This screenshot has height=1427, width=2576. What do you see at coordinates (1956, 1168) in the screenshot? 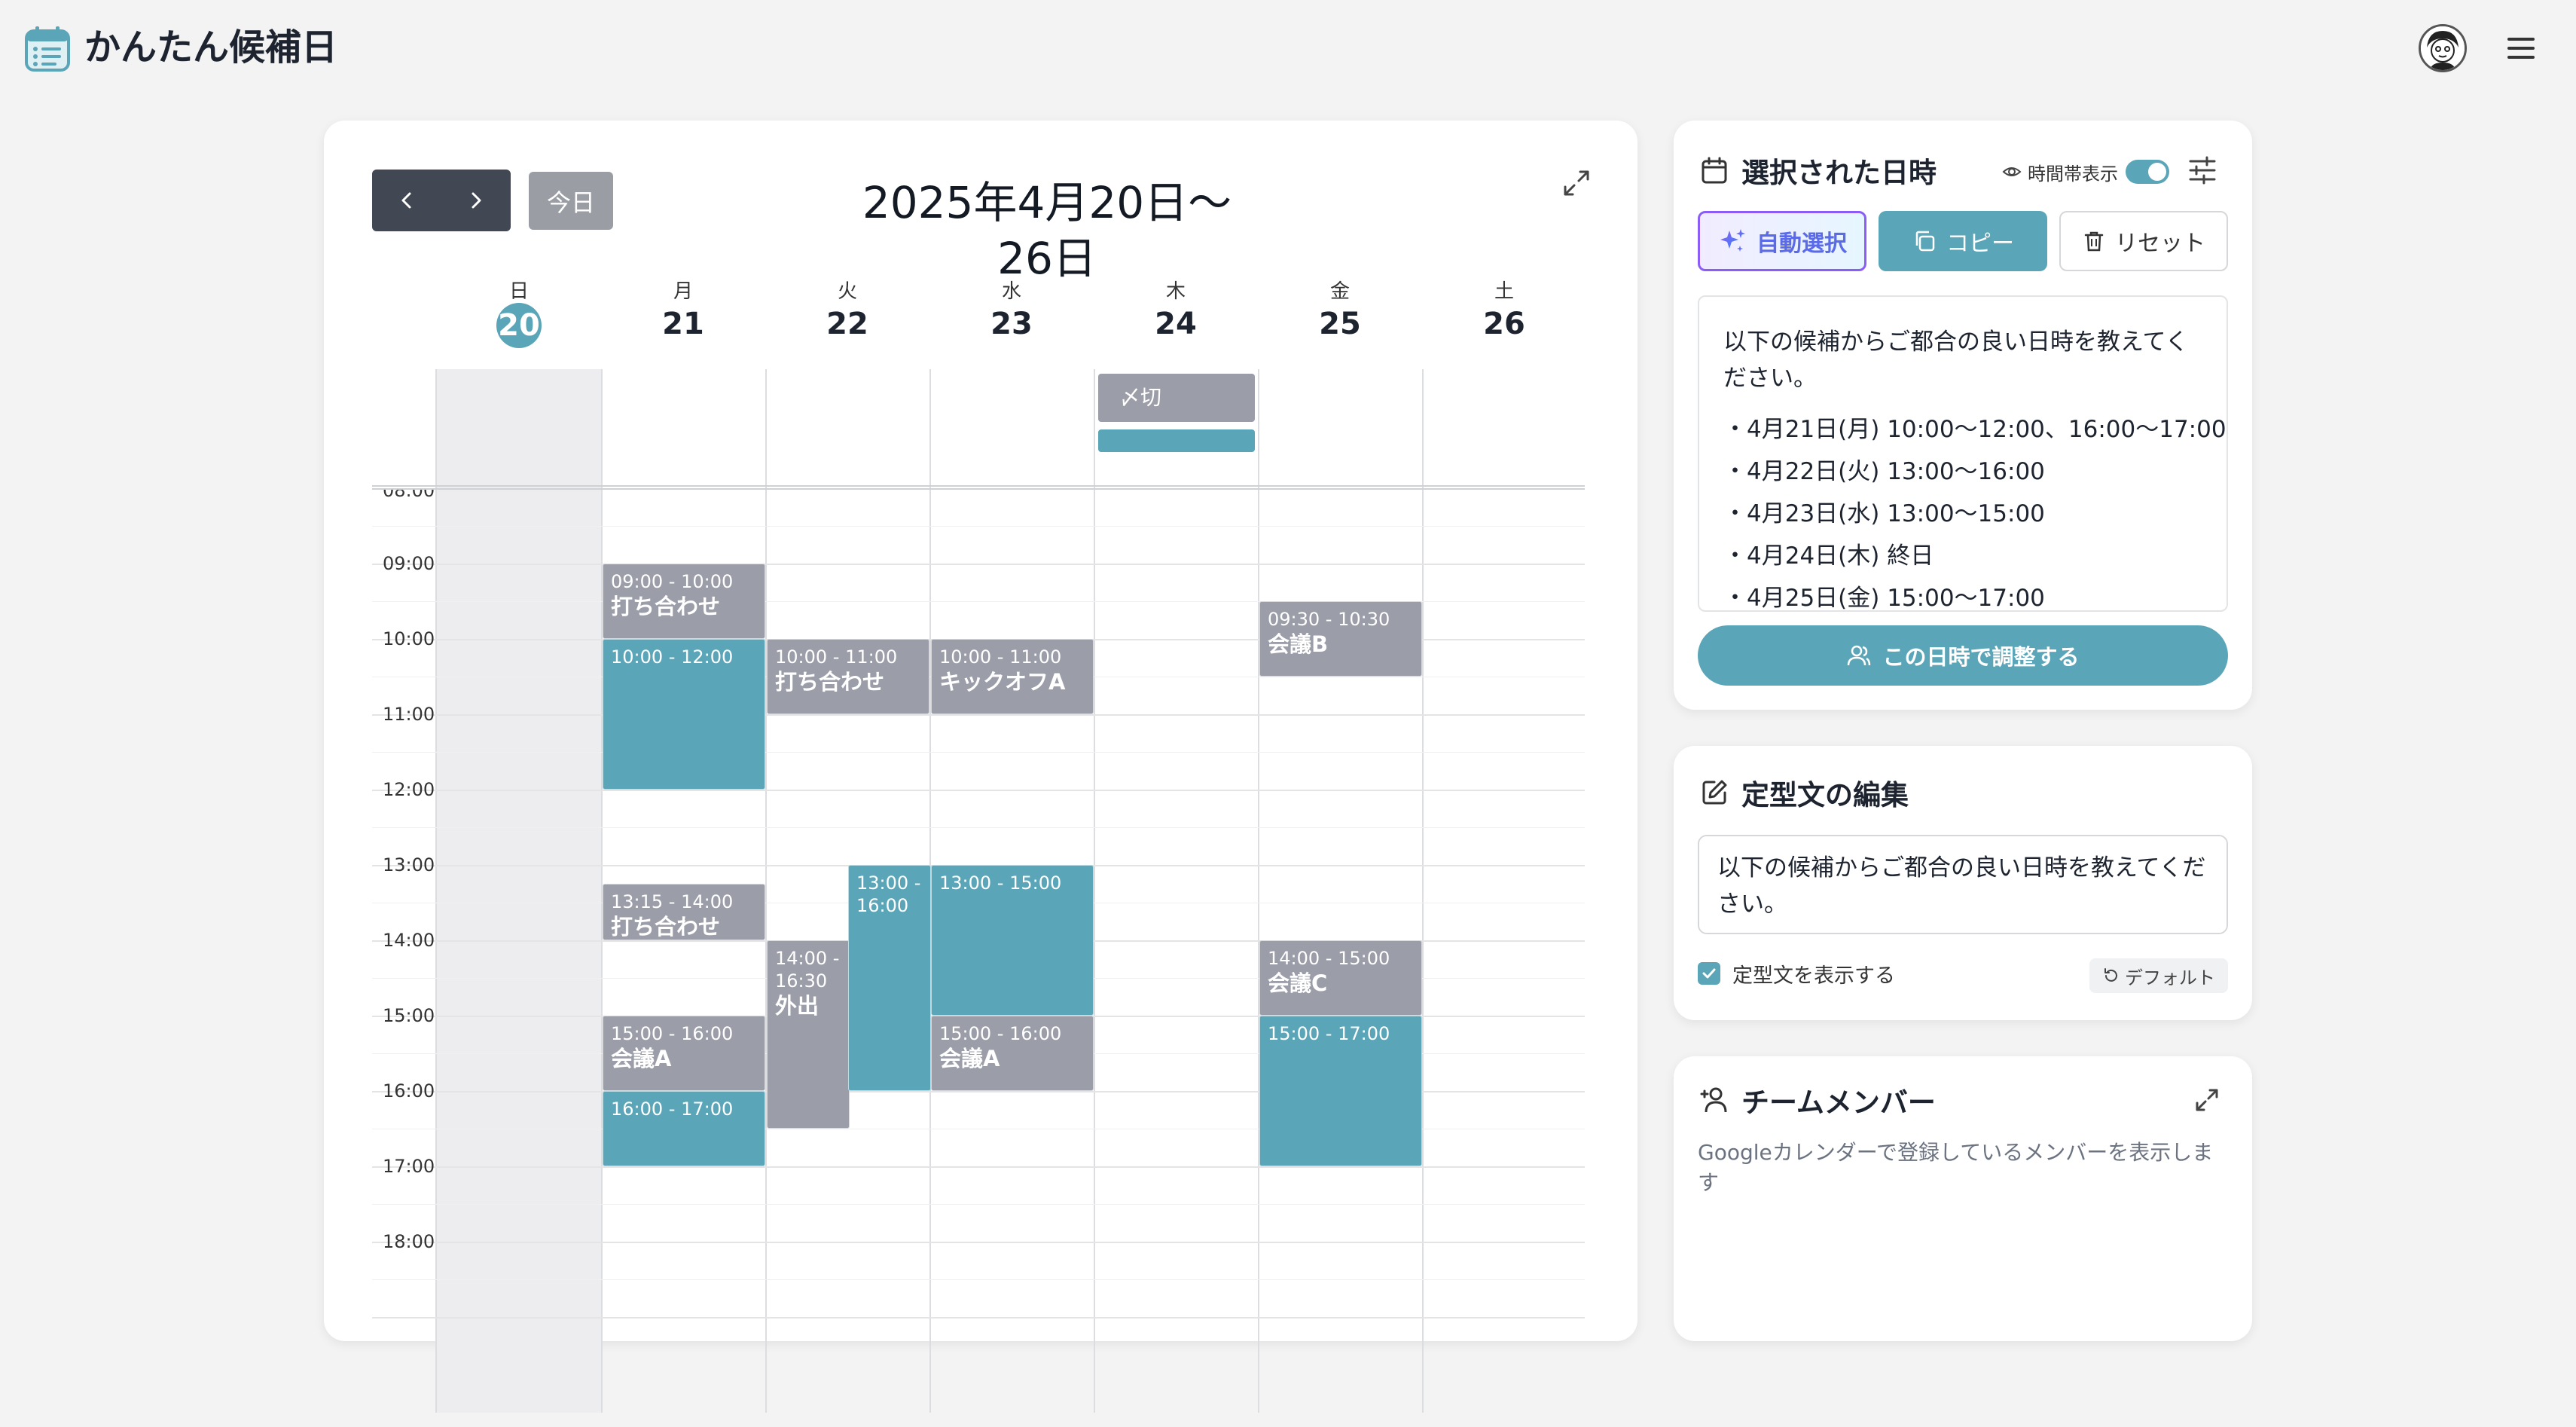
I see `team-description: Googleカレンダーで登録しているメンバーを表示します` at bounding box center [1956, 1168].